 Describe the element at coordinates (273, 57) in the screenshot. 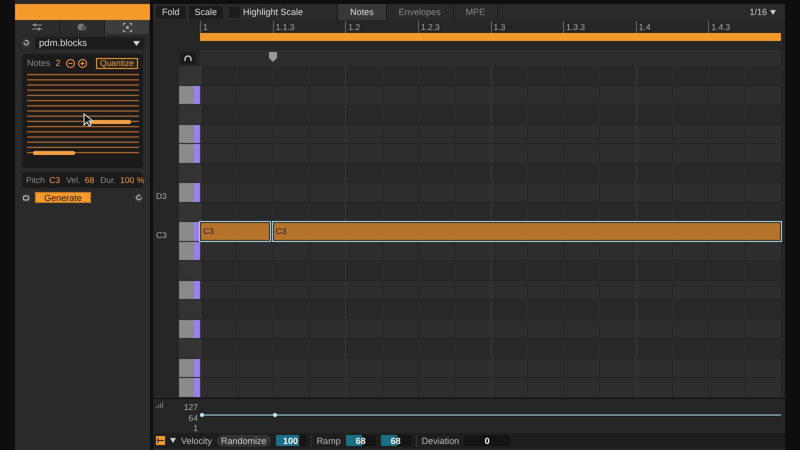

I see `marker-icon` at that location.